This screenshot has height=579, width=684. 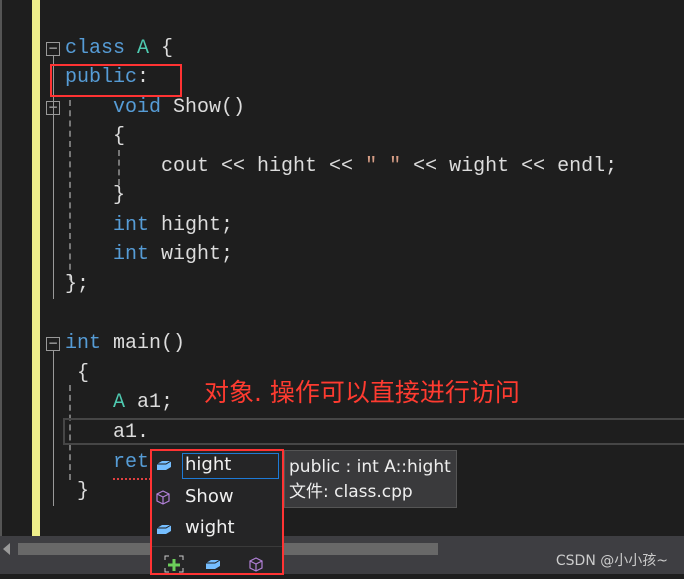 I want to click on code-line: ret, so click(x=107, y=463).